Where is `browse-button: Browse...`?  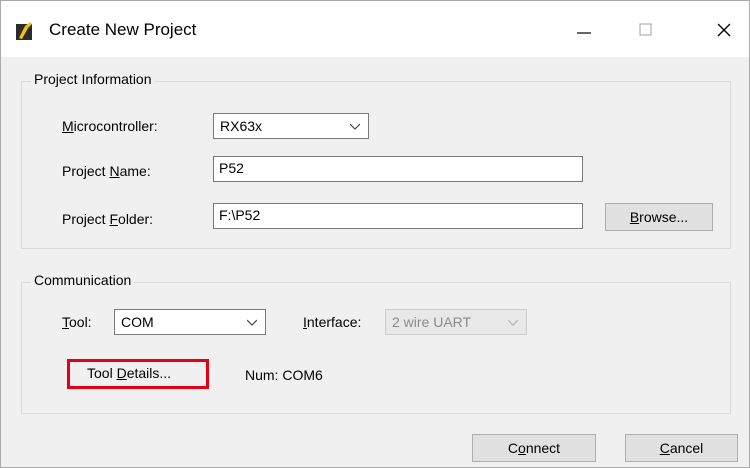 browse-button: Browse... is located at coordinates (659, 217).